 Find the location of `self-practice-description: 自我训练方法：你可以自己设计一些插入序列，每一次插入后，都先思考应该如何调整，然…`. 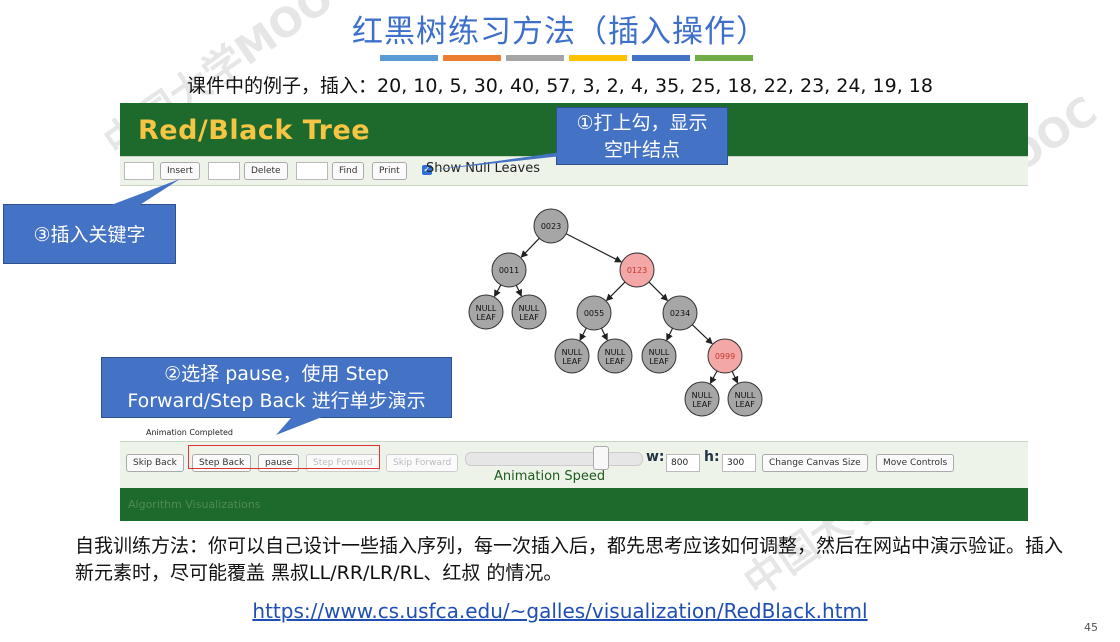

self-practice-description: 自我训练方法：你可以自己设计一些插入序列，每一次插入后，都先思考应该如何调整，然… is located at coordinates (569, 559).